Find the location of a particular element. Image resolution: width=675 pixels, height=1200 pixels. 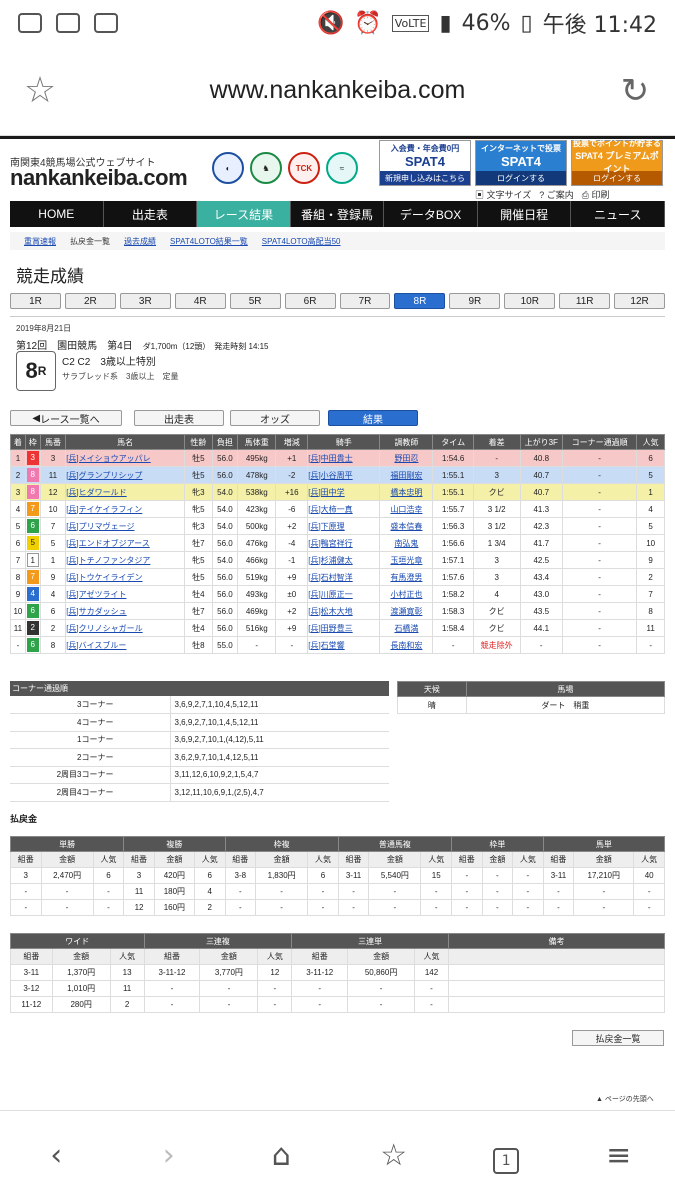

subnav-loto-results: SPAT4LOTO結果一覧 is located at coordinates (209, 241).